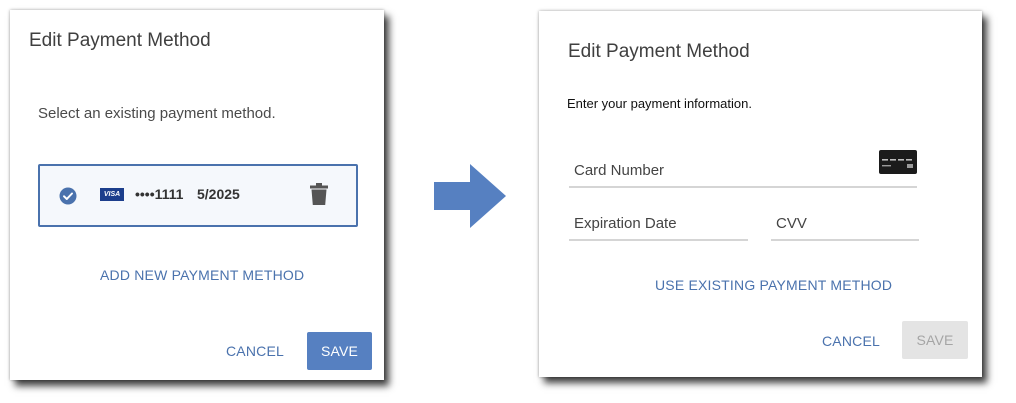 The width and height of the screenshot is (1016, 403). I want to click on credit-card-icon, so click(898, 162).